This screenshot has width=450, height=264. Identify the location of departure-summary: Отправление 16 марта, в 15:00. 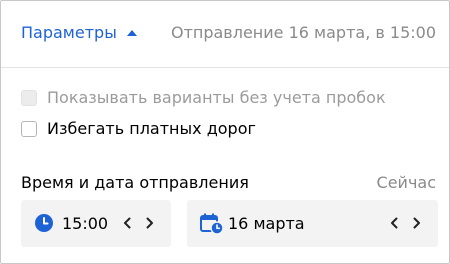
(303, 32).